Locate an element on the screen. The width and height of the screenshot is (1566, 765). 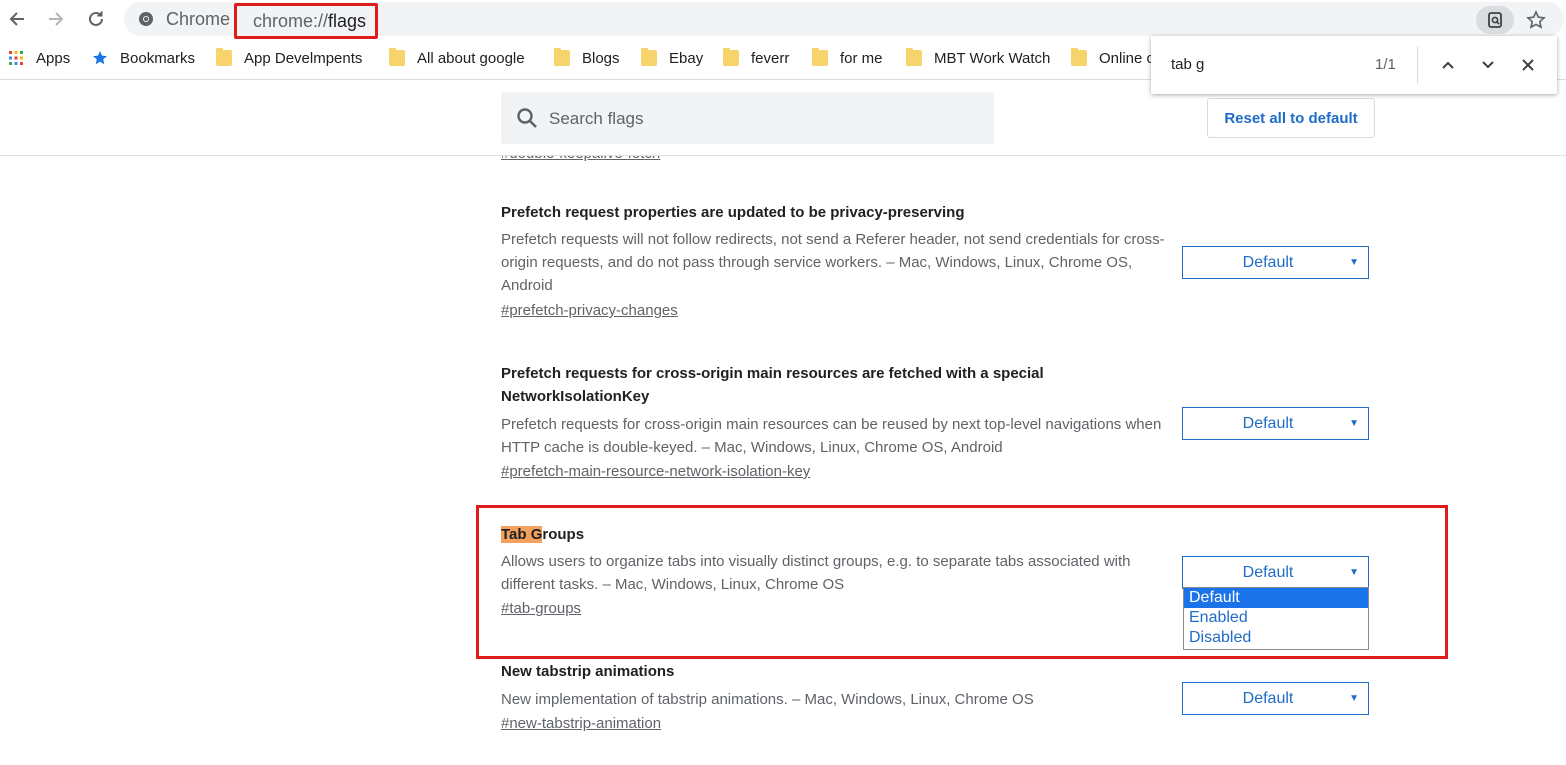
star-outline-icon is located at coordinates (1536, 19).